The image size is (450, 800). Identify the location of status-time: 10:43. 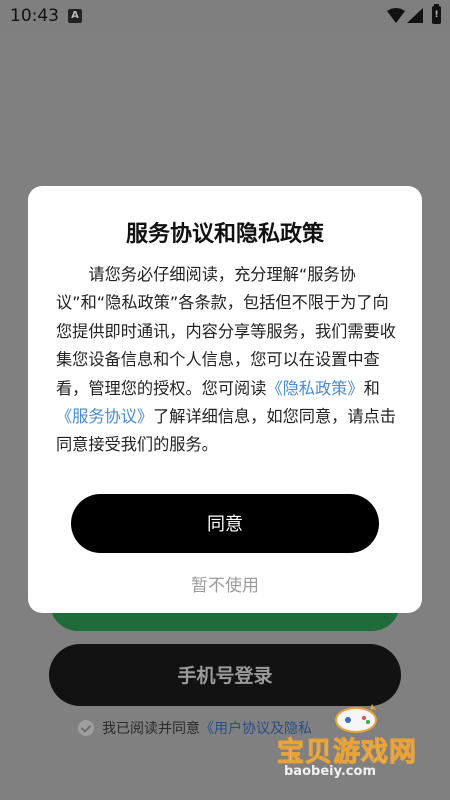
(34, 16).